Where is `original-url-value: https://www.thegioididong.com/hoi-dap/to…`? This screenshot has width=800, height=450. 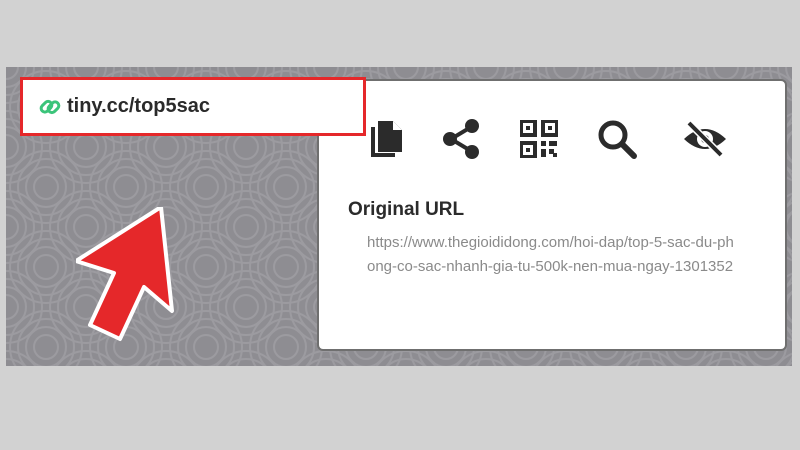 original-url-value: https://www.thegioididong.com/hoi-dap/to… is located at coordinates (554, 255).